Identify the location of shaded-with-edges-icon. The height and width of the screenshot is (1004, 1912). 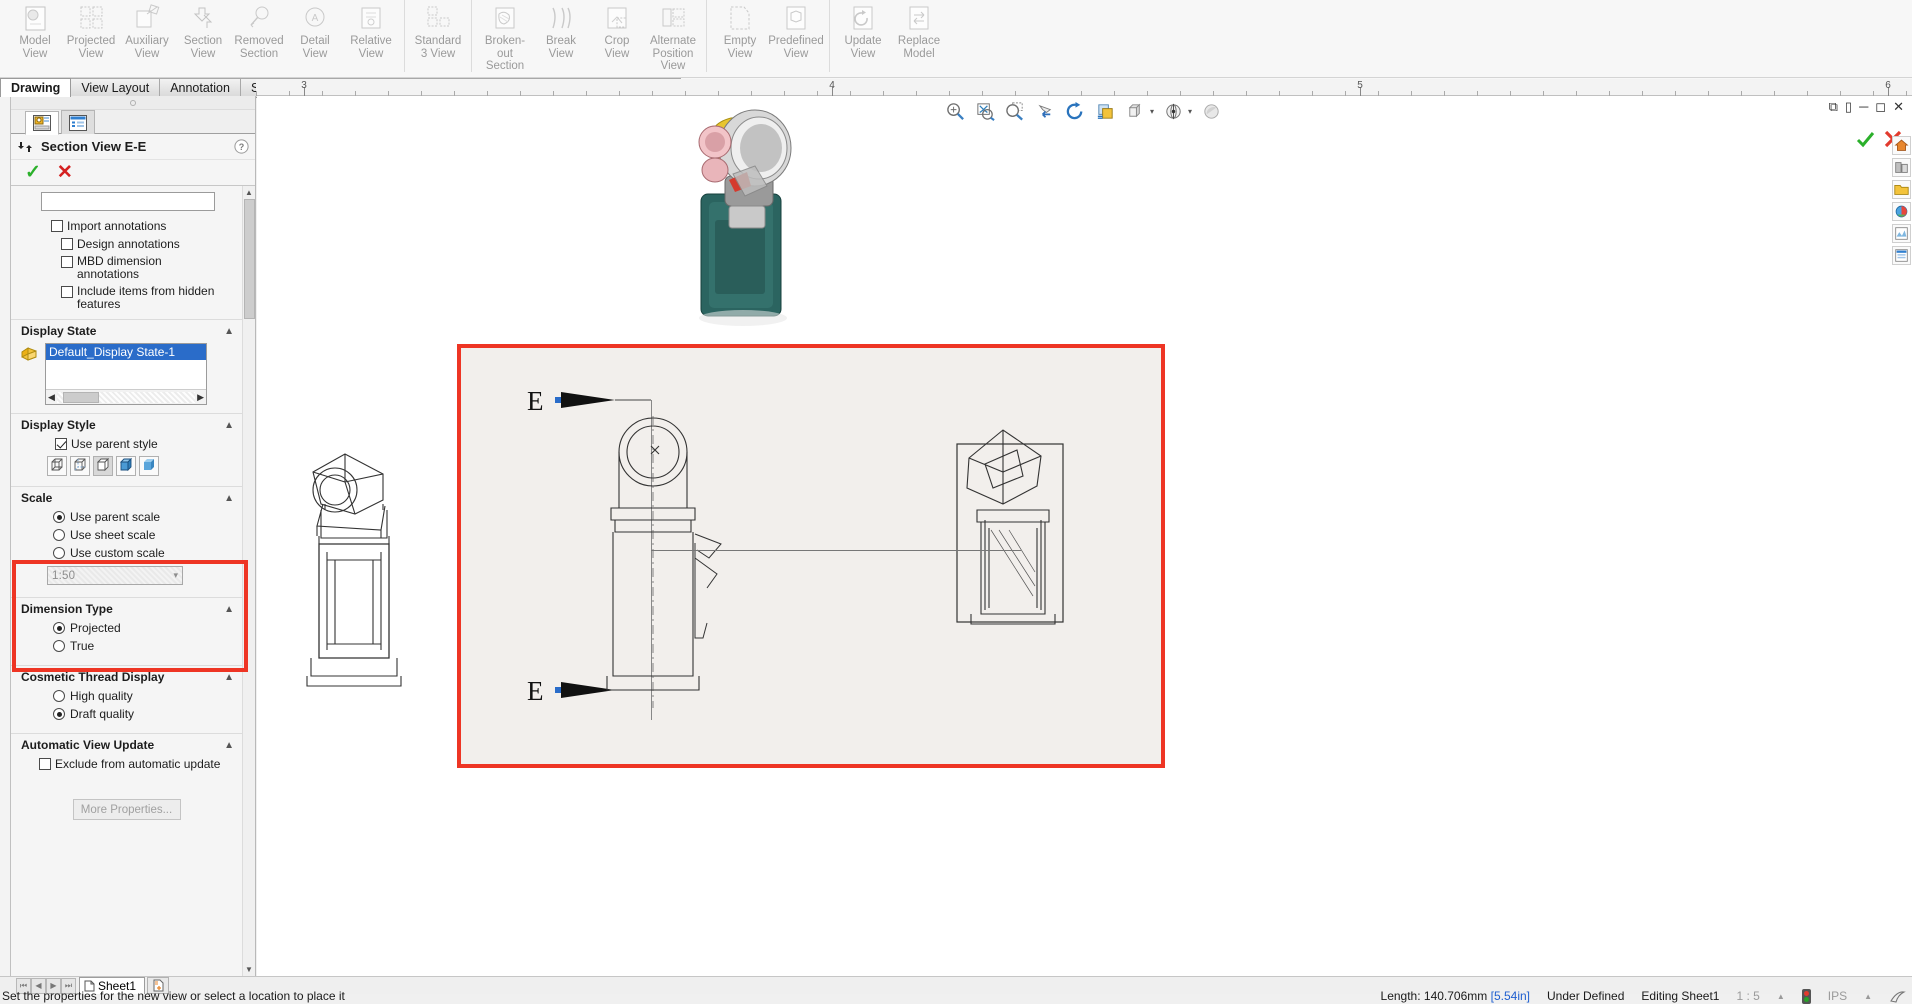
(126, 466).